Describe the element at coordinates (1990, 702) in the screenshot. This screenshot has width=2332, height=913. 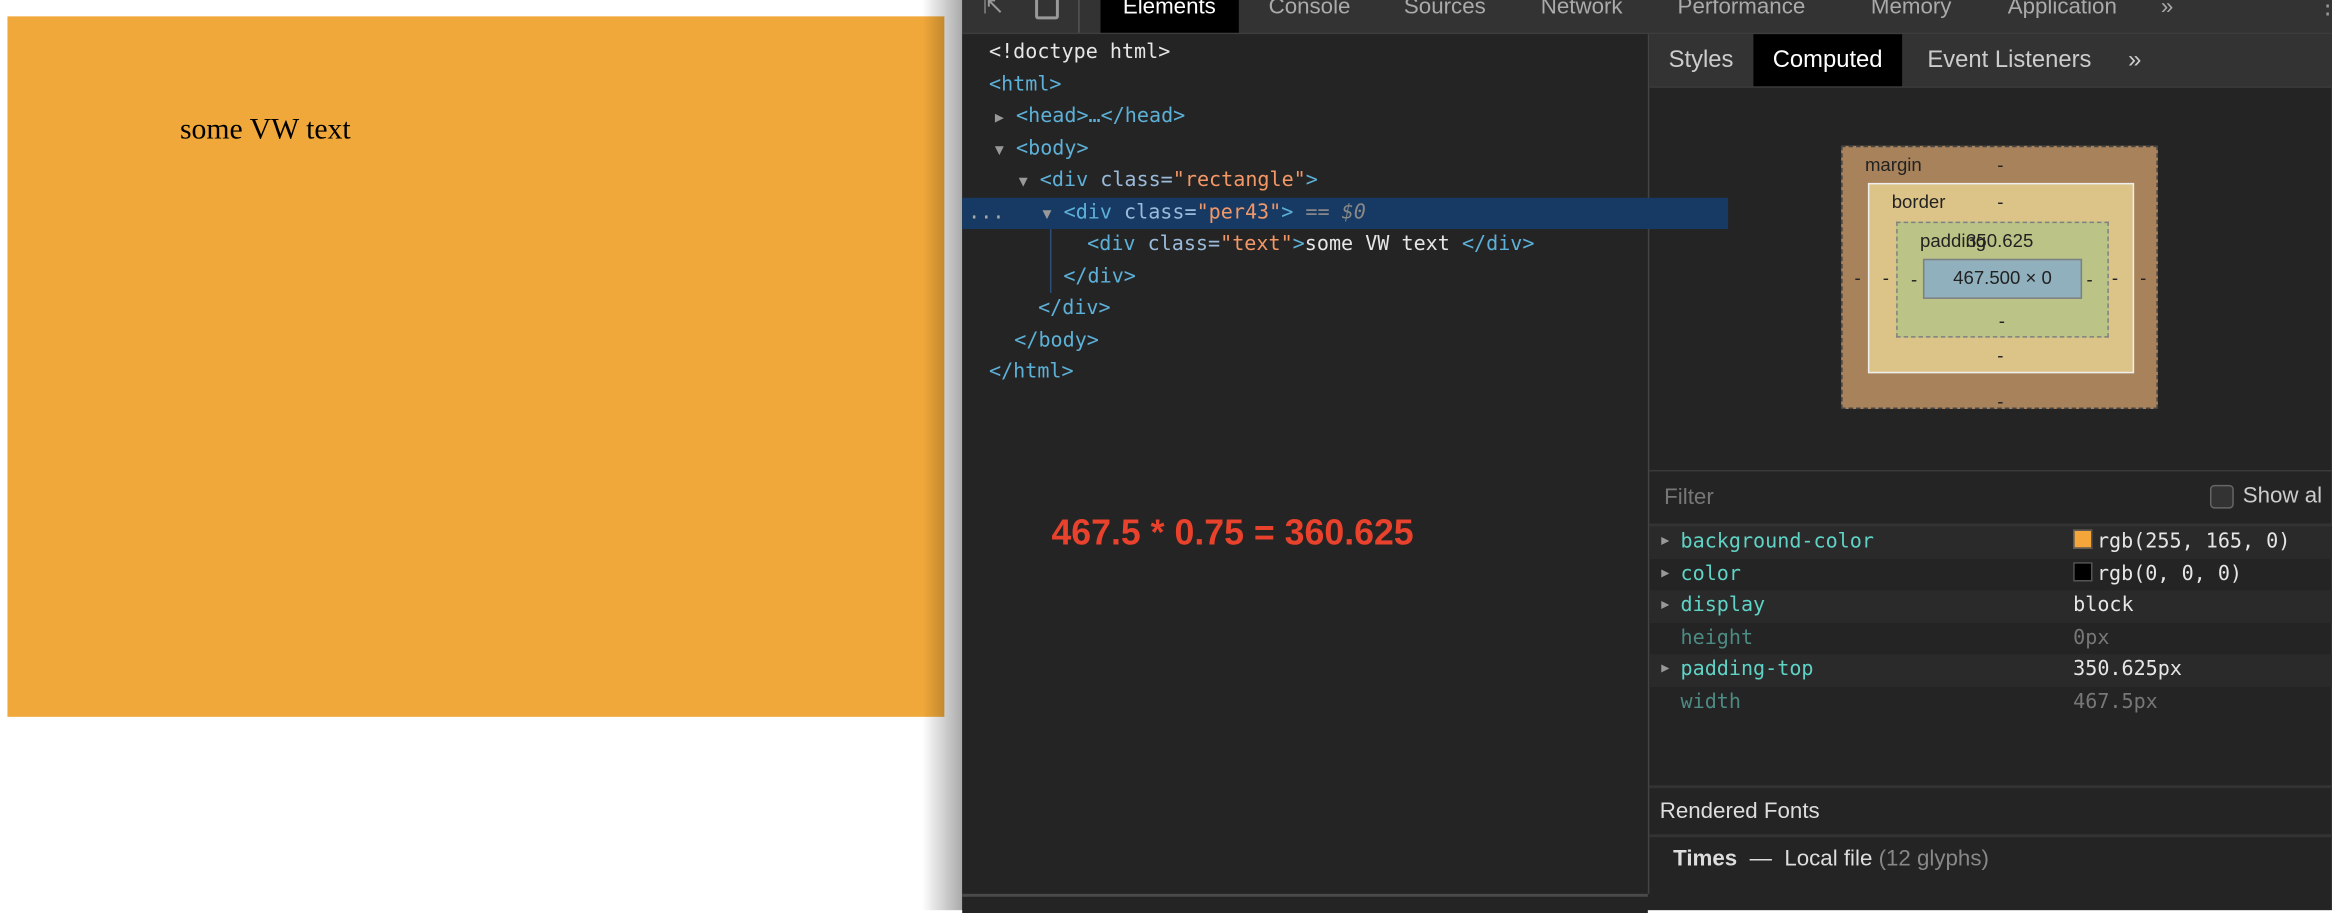
I see `computed-property-row: width 467.5px` at that location.